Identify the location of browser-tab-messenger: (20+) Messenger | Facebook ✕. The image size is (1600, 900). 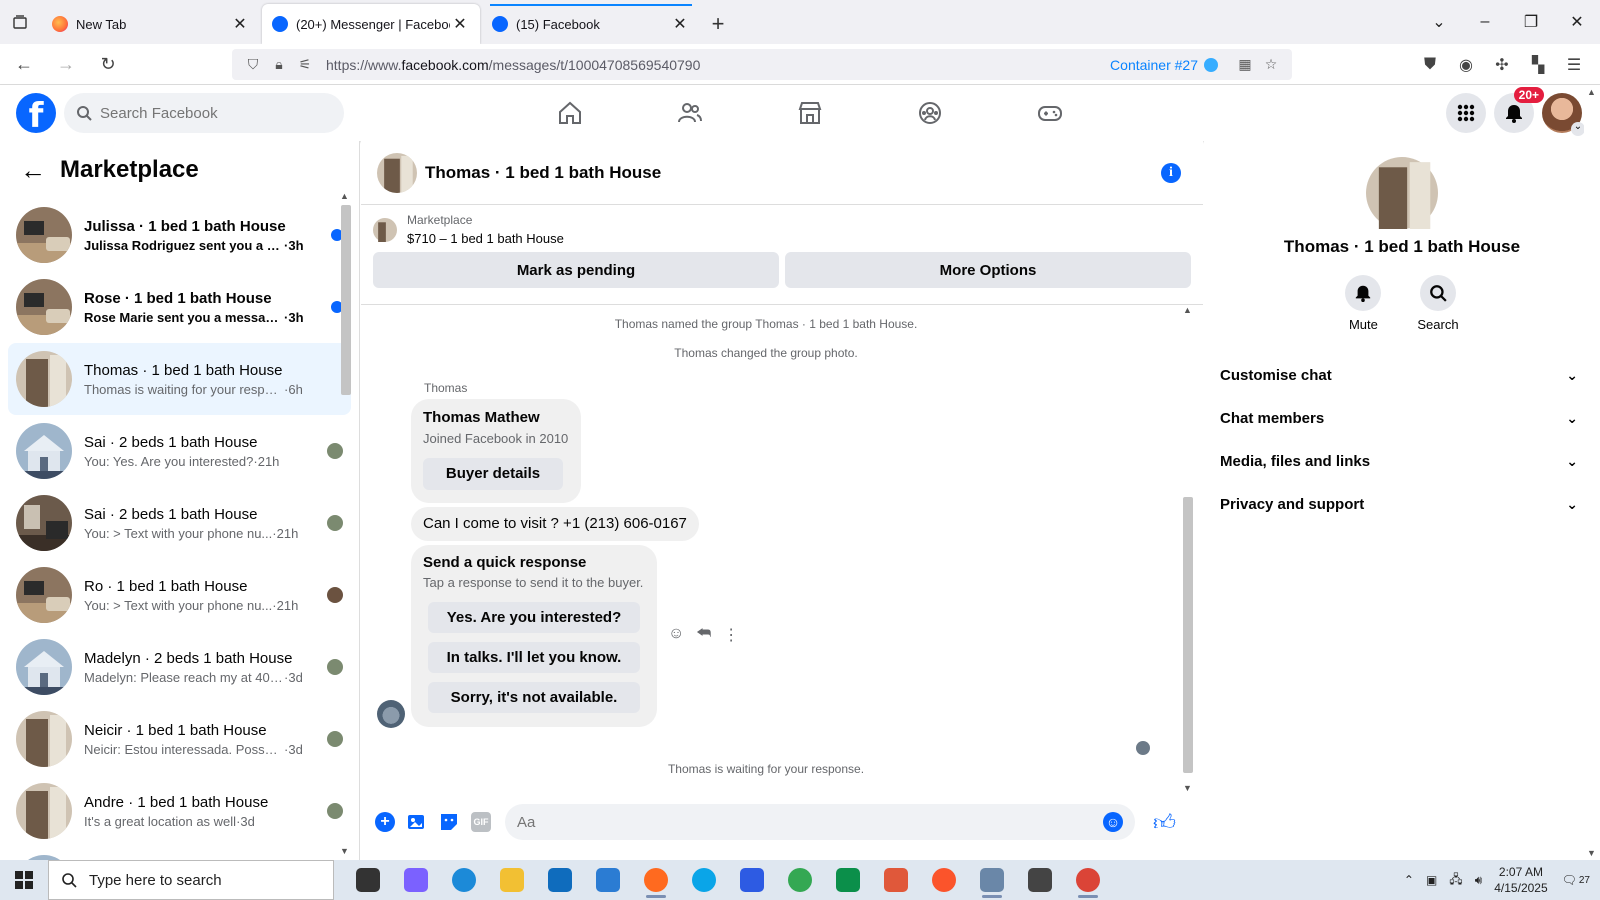
(371, 24).